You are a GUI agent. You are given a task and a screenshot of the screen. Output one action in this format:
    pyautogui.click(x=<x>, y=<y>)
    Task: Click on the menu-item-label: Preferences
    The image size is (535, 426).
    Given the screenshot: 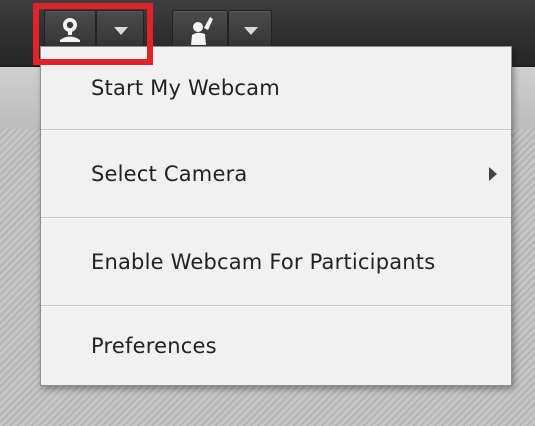 What is the action you would take?
    pyautogui.click(x=154, y=346)
    